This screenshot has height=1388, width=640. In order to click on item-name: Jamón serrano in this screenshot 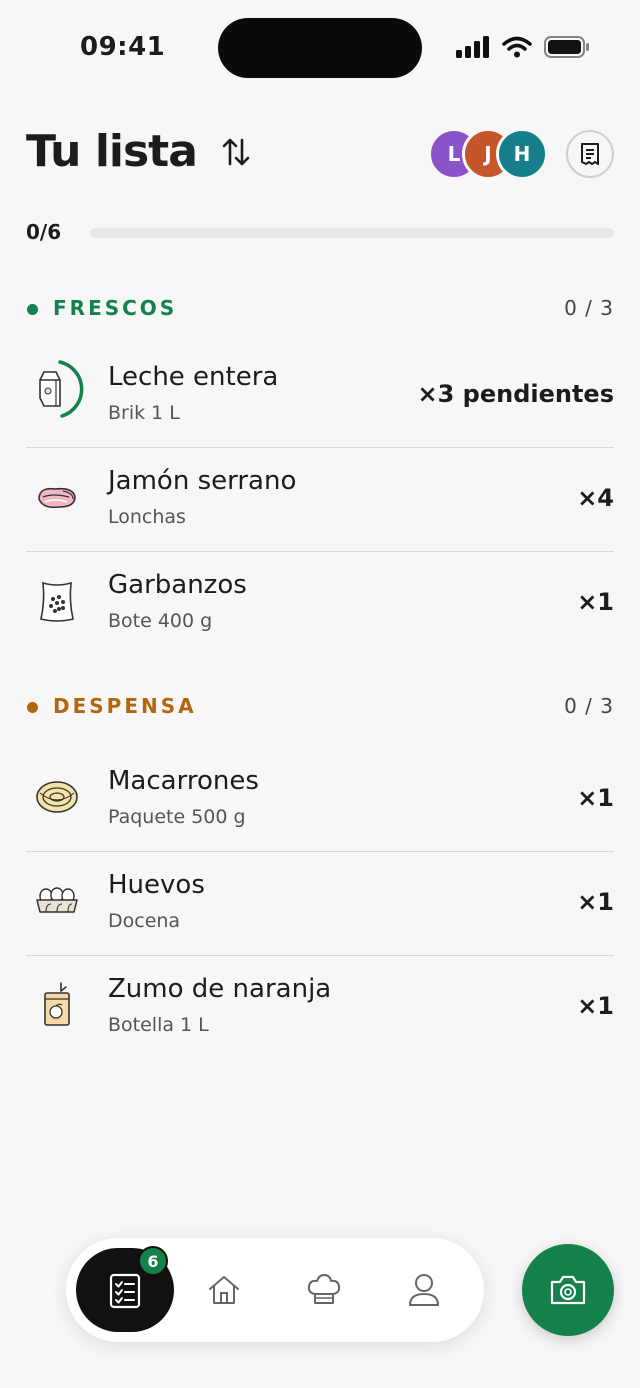, I will do `click(202, 481)`.